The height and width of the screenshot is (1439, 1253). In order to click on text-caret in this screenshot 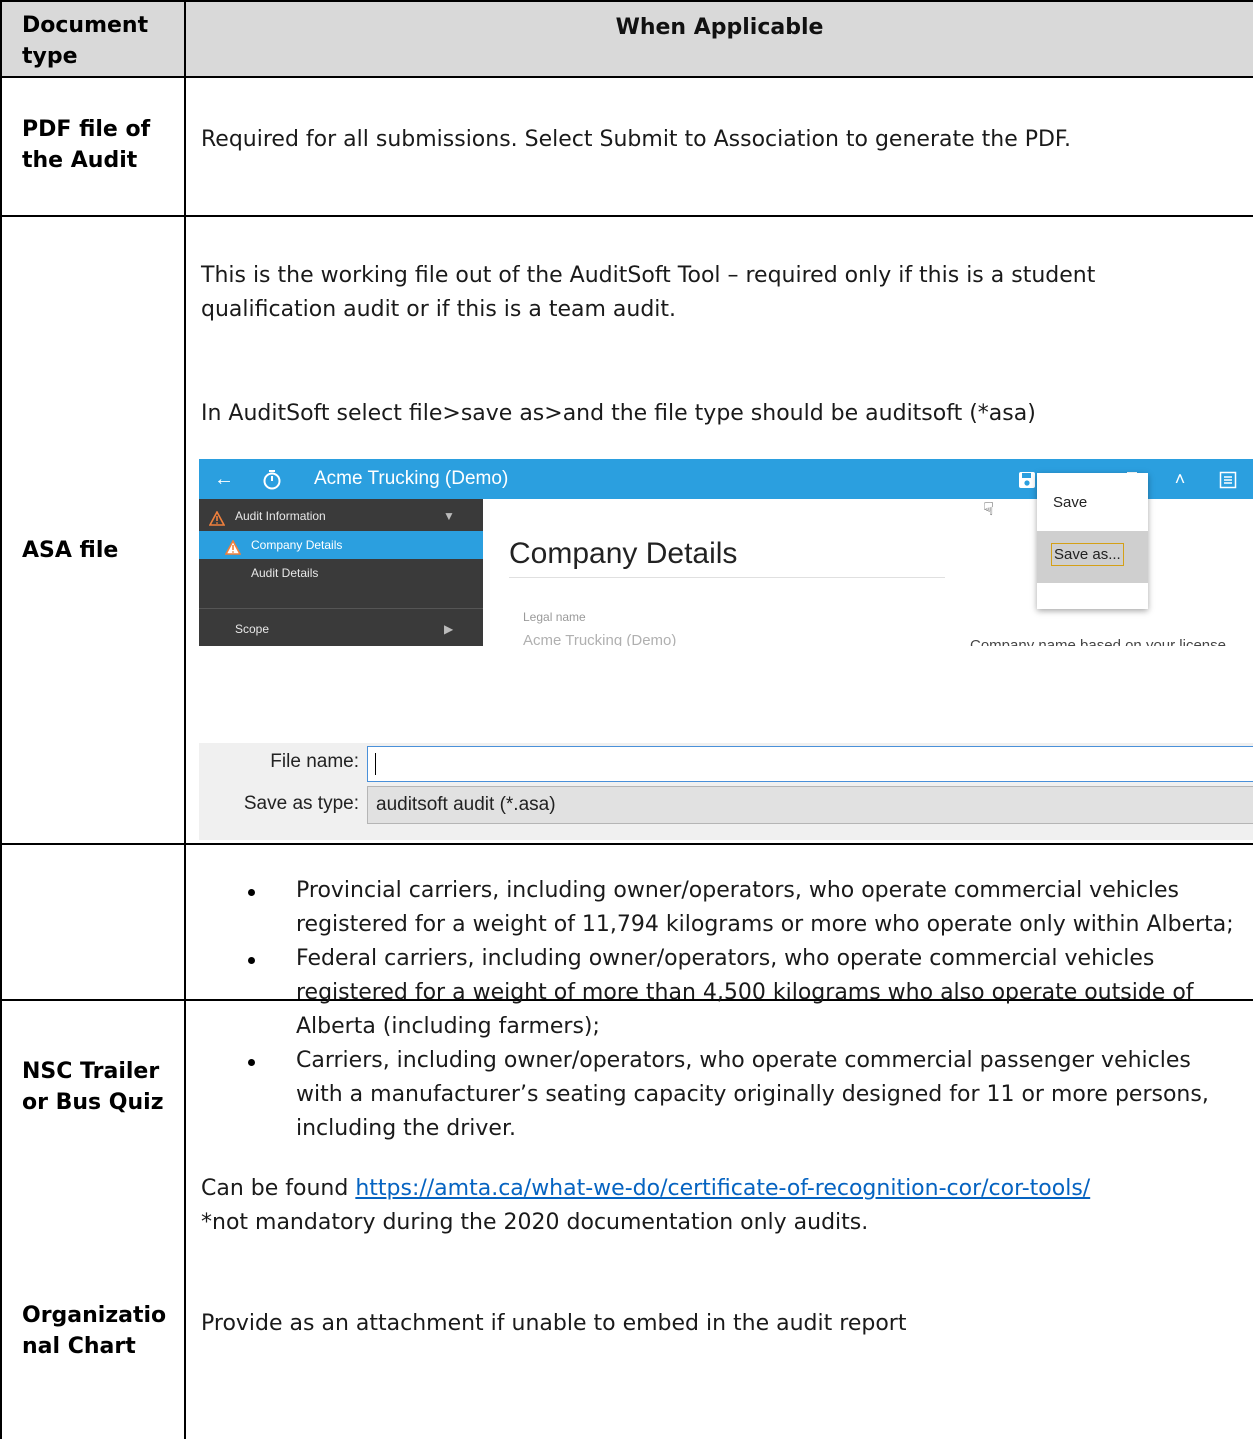, I will do `click(375, 764)`.